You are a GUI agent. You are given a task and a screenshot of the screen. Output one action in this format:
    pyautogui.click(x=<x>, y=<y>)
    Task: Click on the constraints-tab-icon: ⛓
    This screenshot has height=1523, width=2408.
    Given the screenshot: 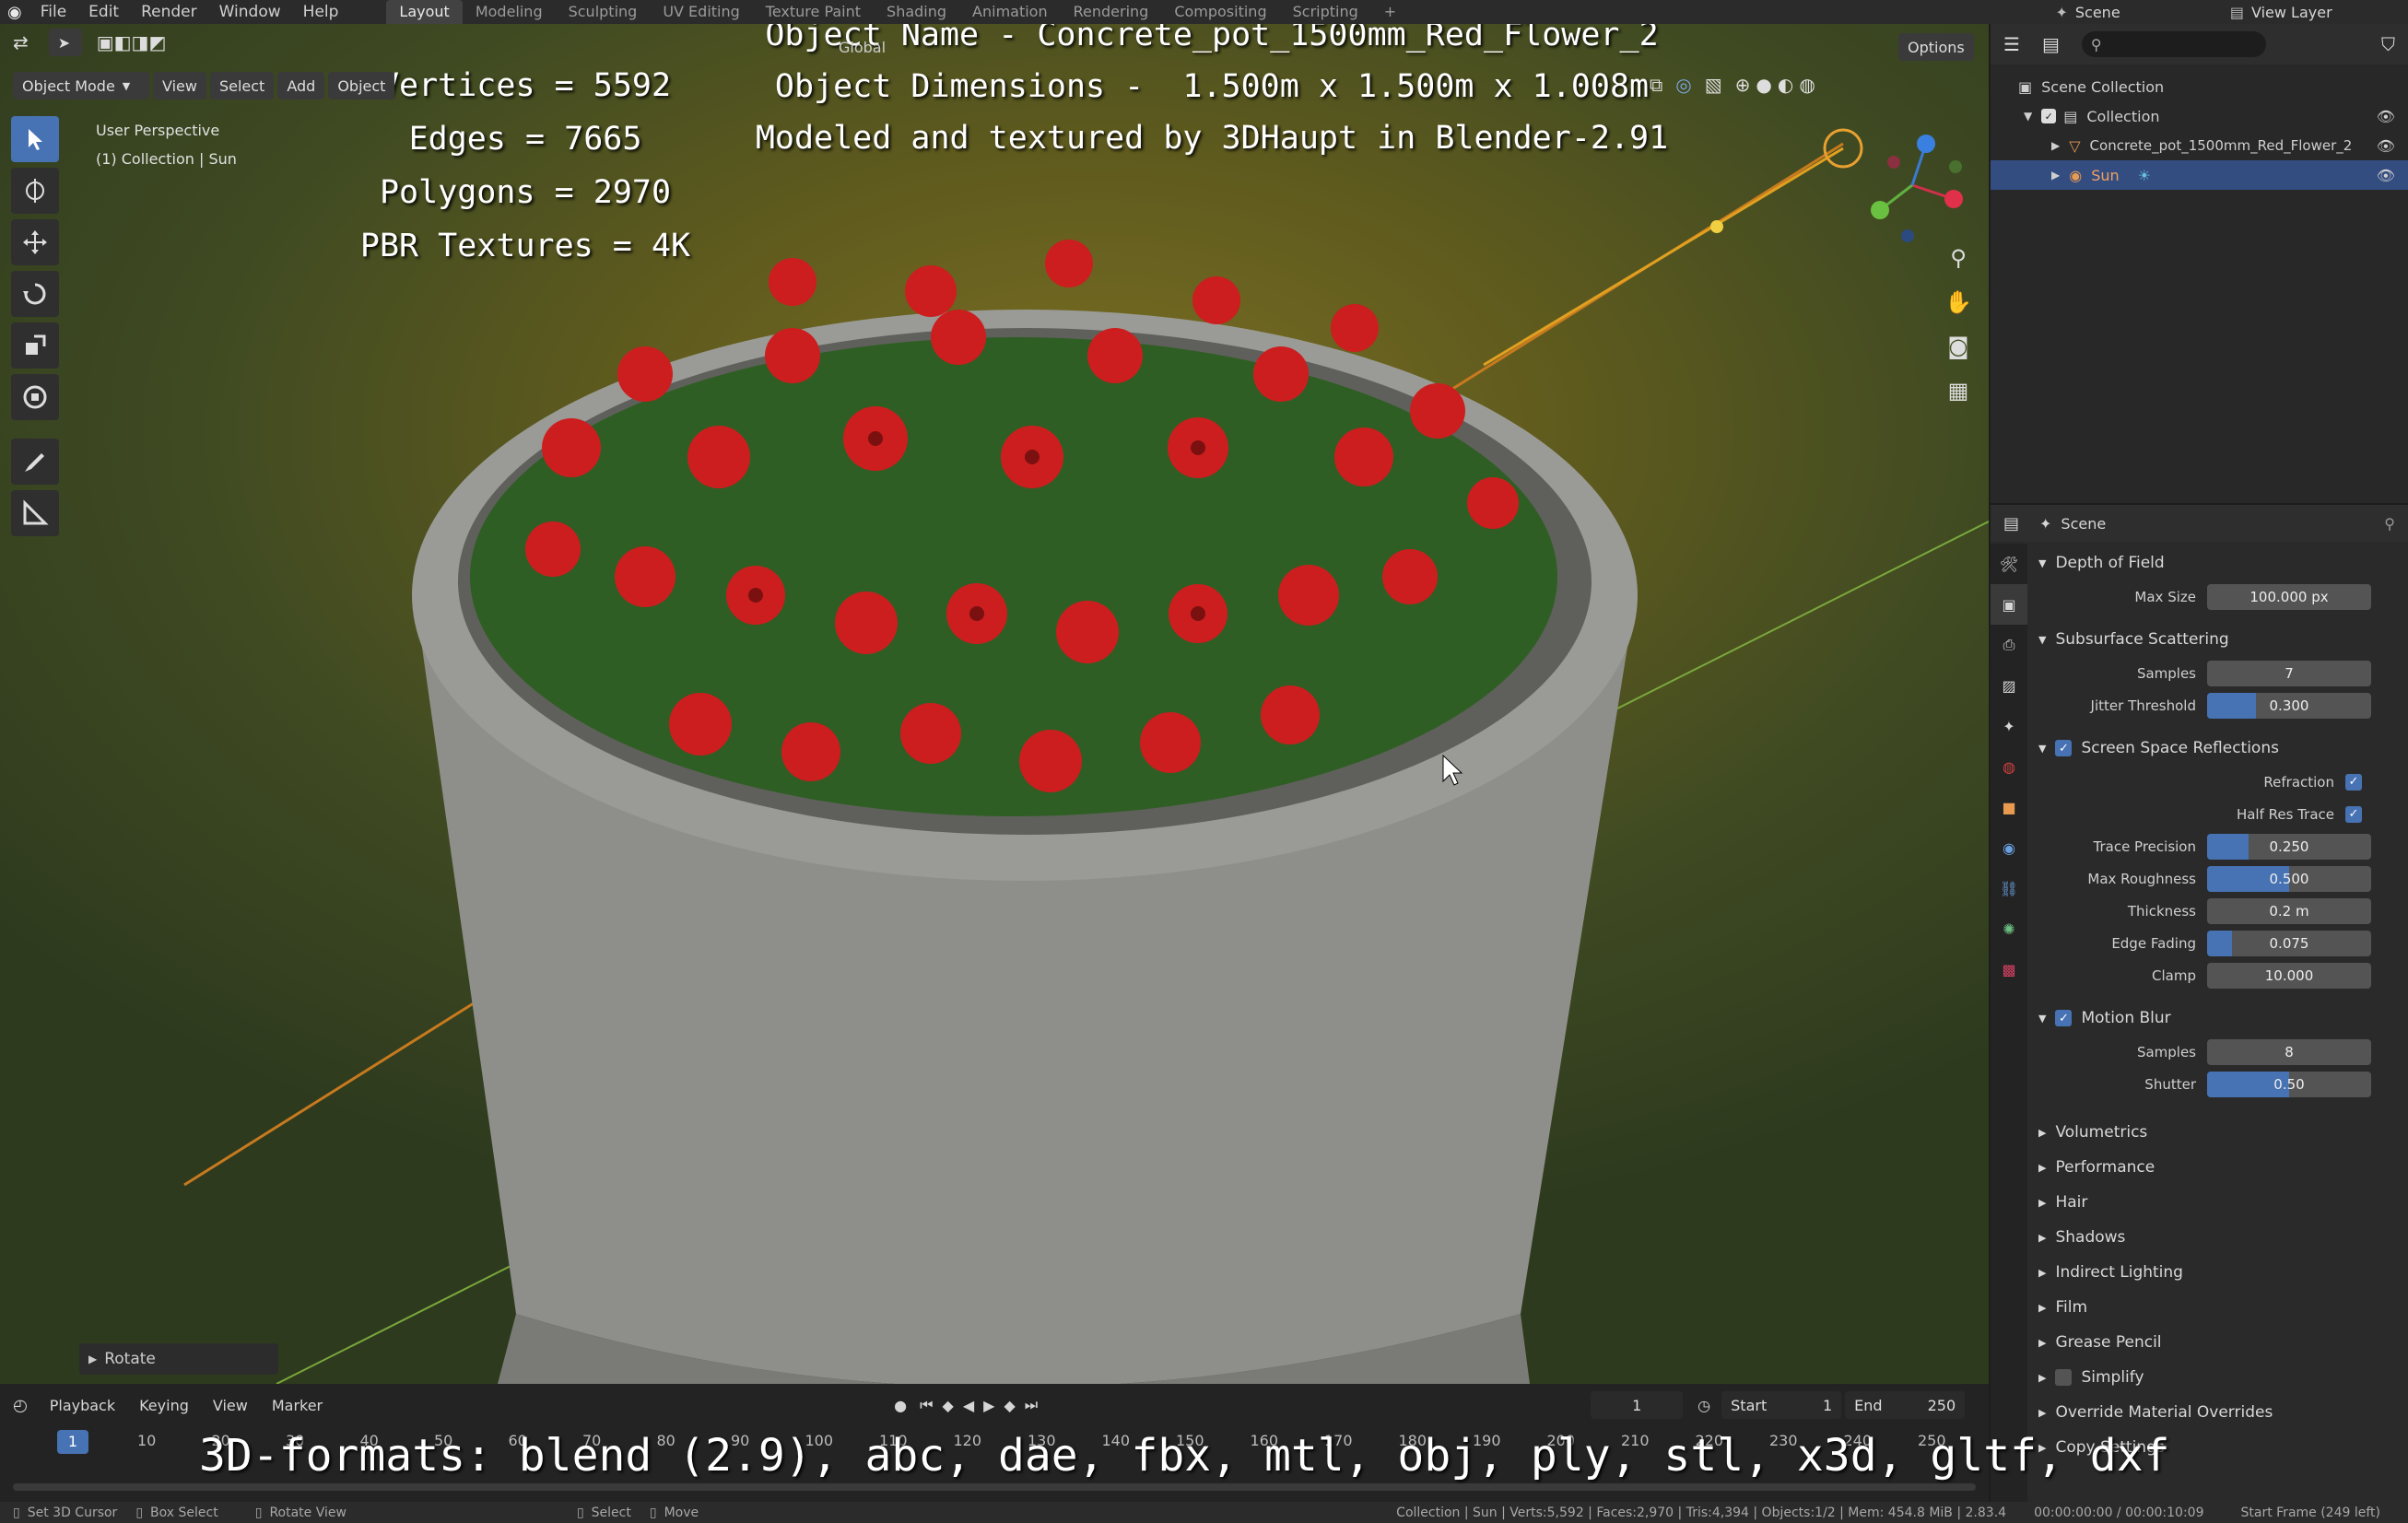 What is the action you would take?
    pyautogui.click(x=2009, y=888)
    